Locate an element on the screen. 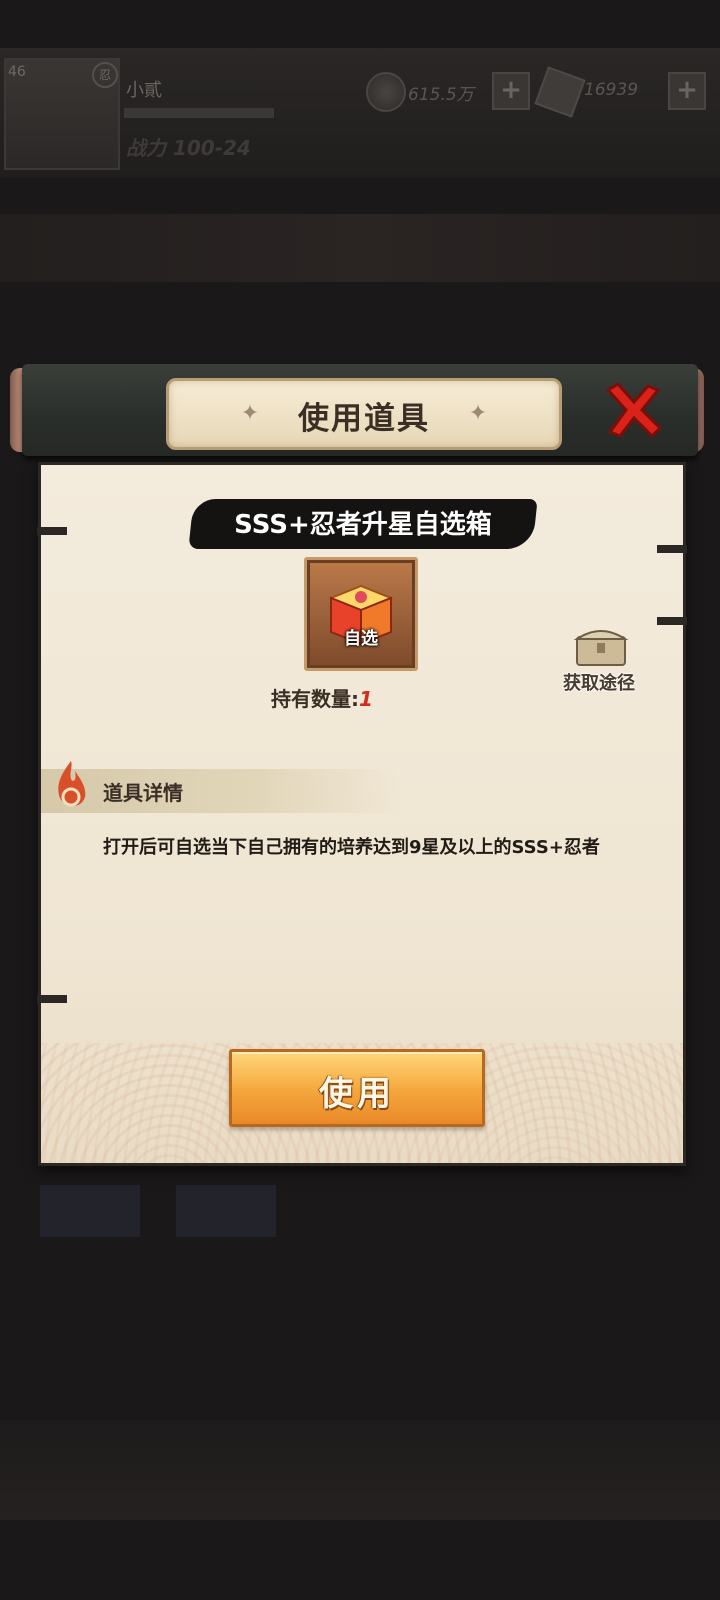 This screenshot has width=720, height=1600. detail-title: 道具详情 is located at coordinates (143, 793).